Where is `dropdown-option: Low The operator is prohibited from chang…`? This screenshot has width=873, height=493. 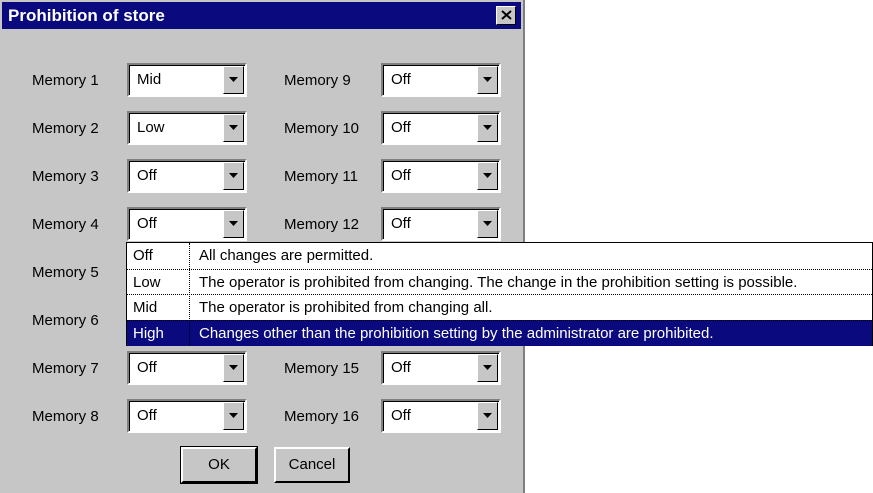
dropdown-option: Low The operator is prohibited from chang… is located at coordinates (499, 281).